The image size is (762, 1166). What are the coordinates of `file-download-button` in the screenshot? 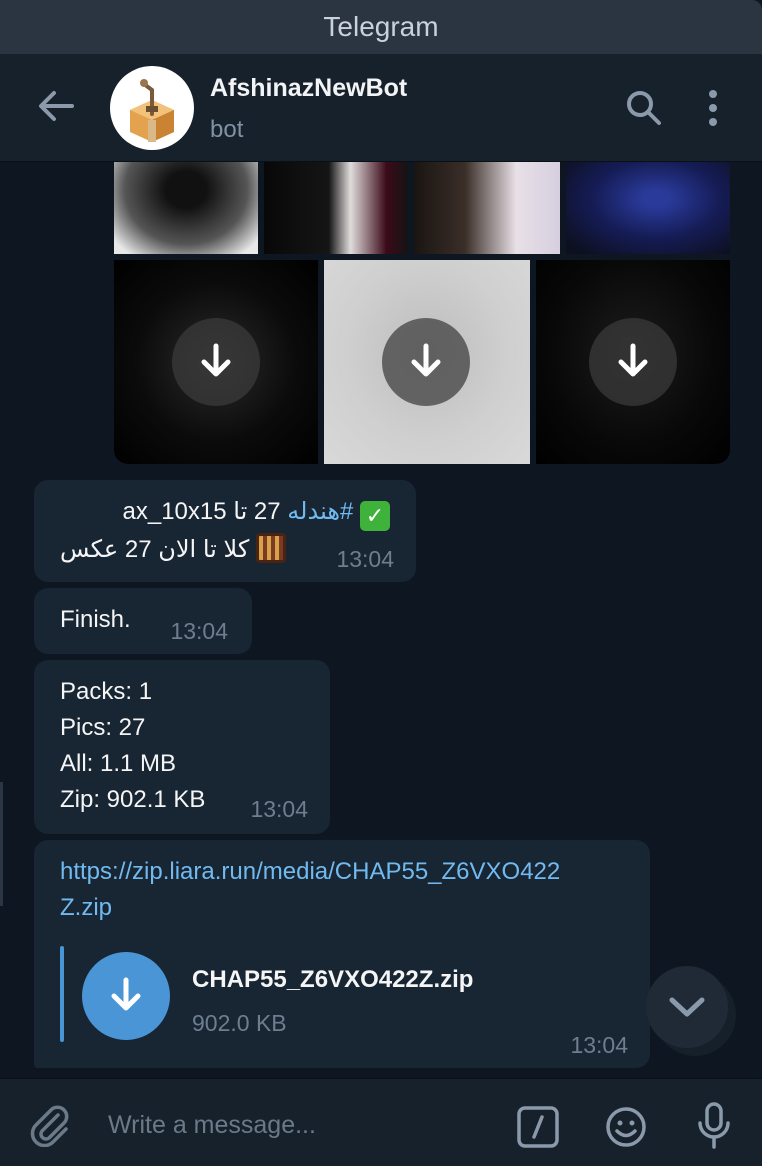 It's located at (126, 996).